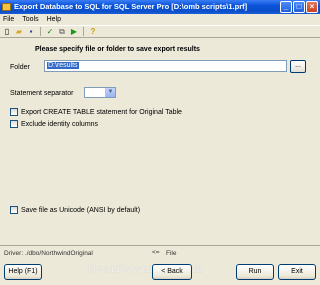 This screenshot has width=320, height=285. I want to click on create-table-checkbox, so click(14, 112).